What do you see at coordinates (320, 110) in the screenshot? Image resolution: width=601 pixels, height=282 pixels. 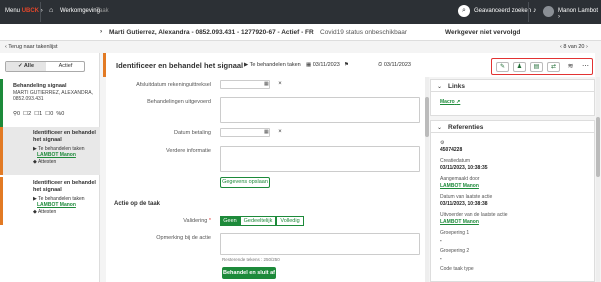 I see `behandelingen-field` at bounding box center [320, 110].